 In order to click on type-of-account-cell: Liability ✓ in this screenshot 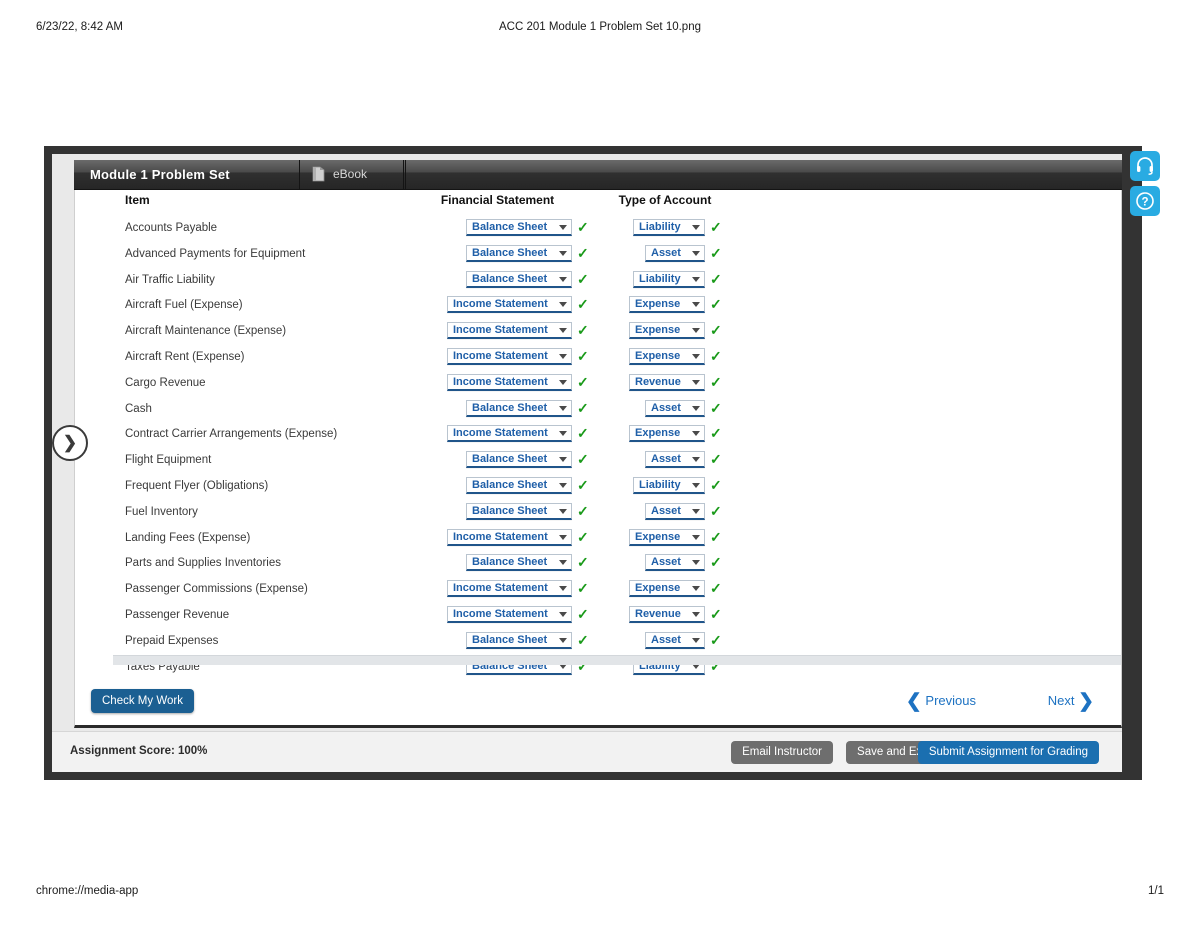, I will do `click(651, 485)`.